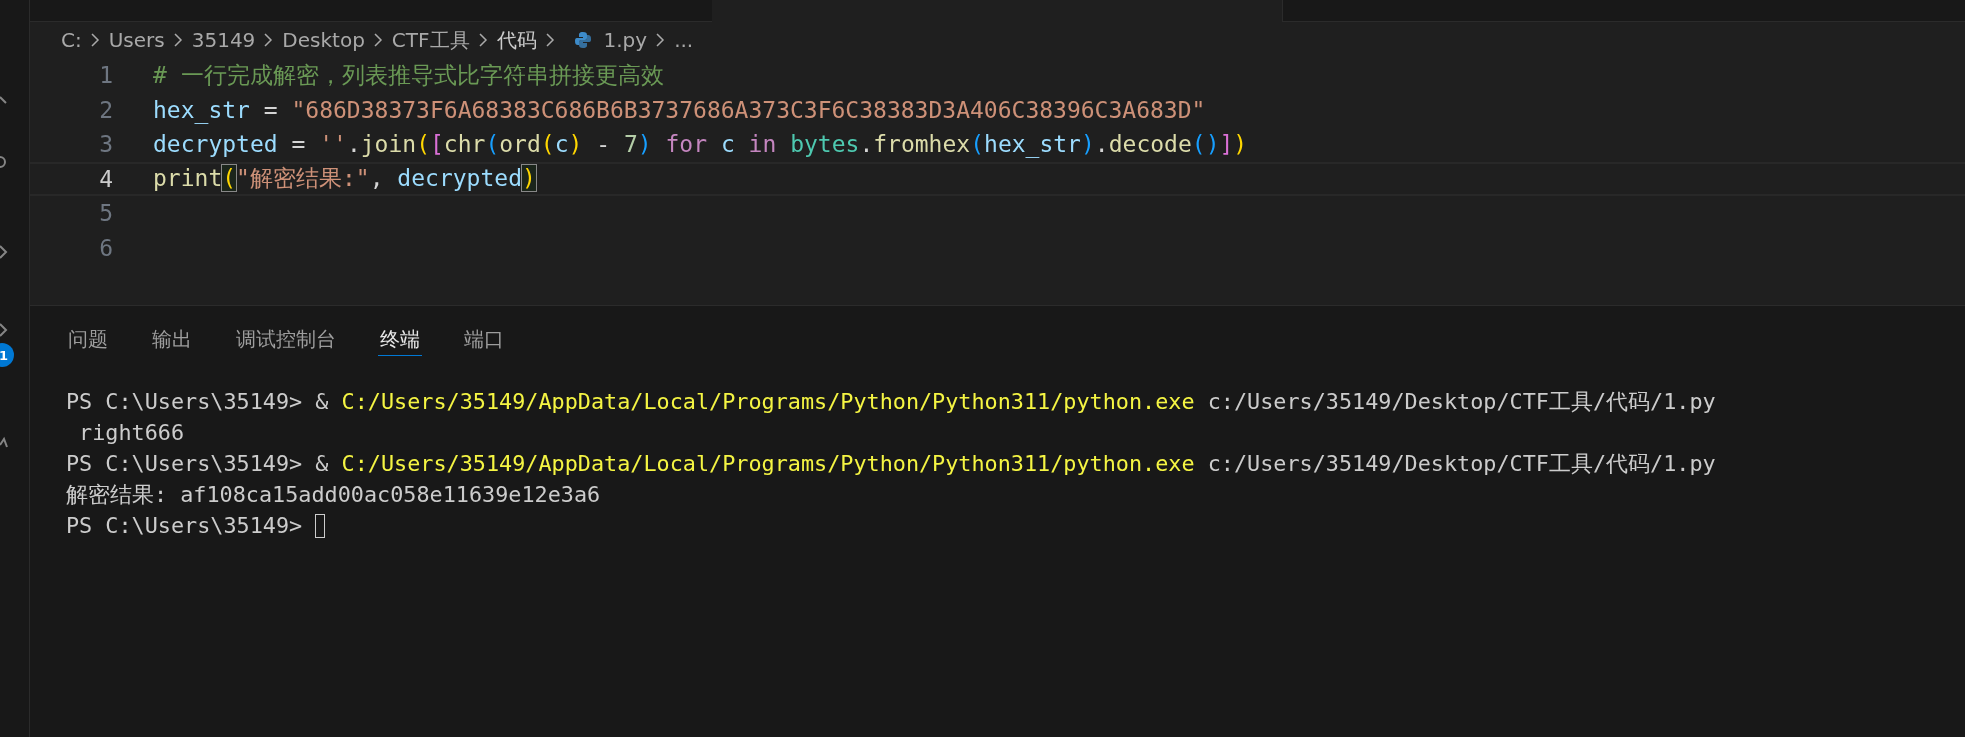 This screenshot has height=737, width=1965. Describe the element at coordinates (7, 355) in the screenshot. I see `notification-badge: 1` at that location.